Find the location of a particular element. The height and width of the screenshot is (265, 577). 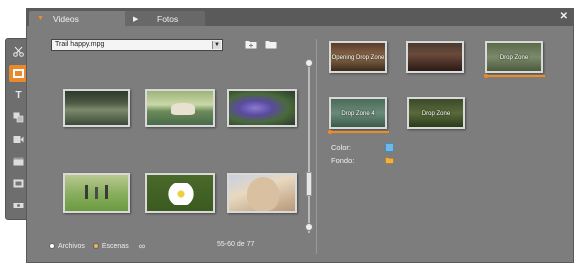

scrollbar-track is located at coordinates (309, 147).